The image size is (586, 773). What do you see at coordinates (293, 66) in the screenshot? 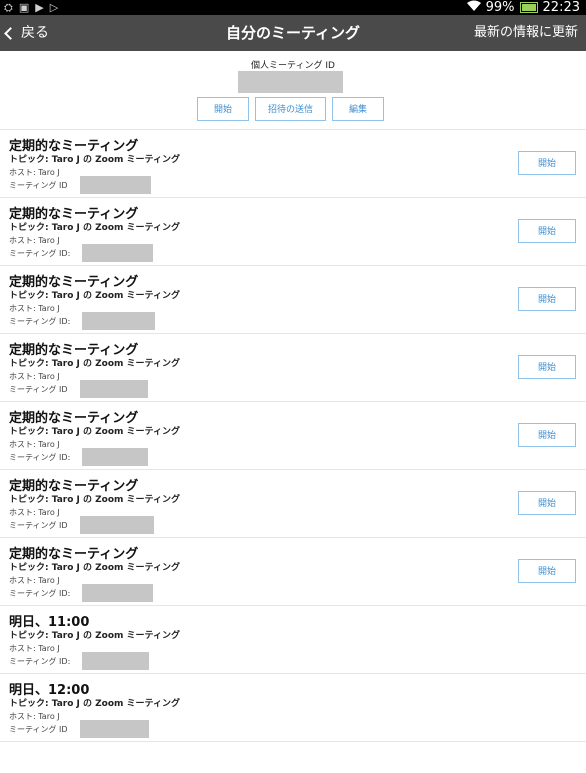
I see `pmi-label: 個人ミーティング ID` at bounding box center [293, 66].